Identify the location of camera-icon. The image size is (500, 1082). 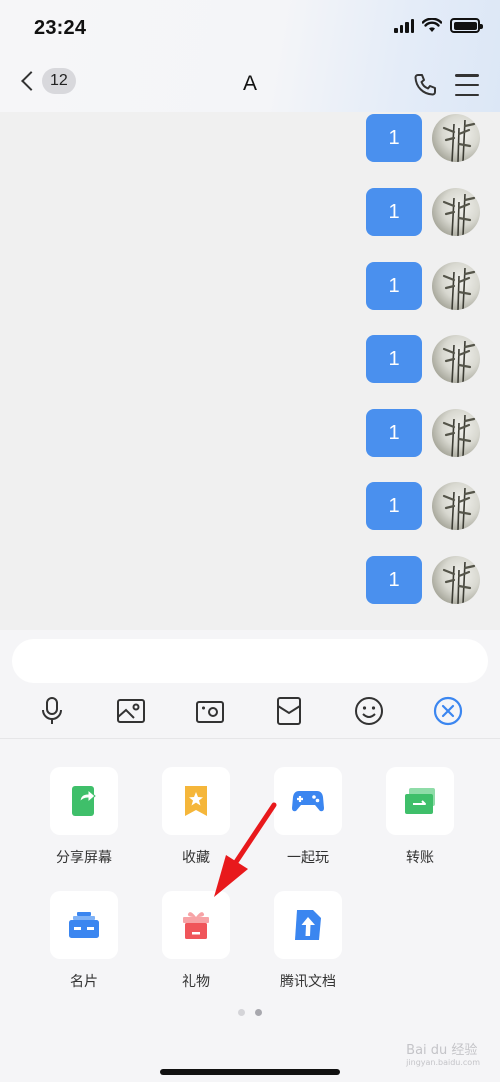
(210, 711).